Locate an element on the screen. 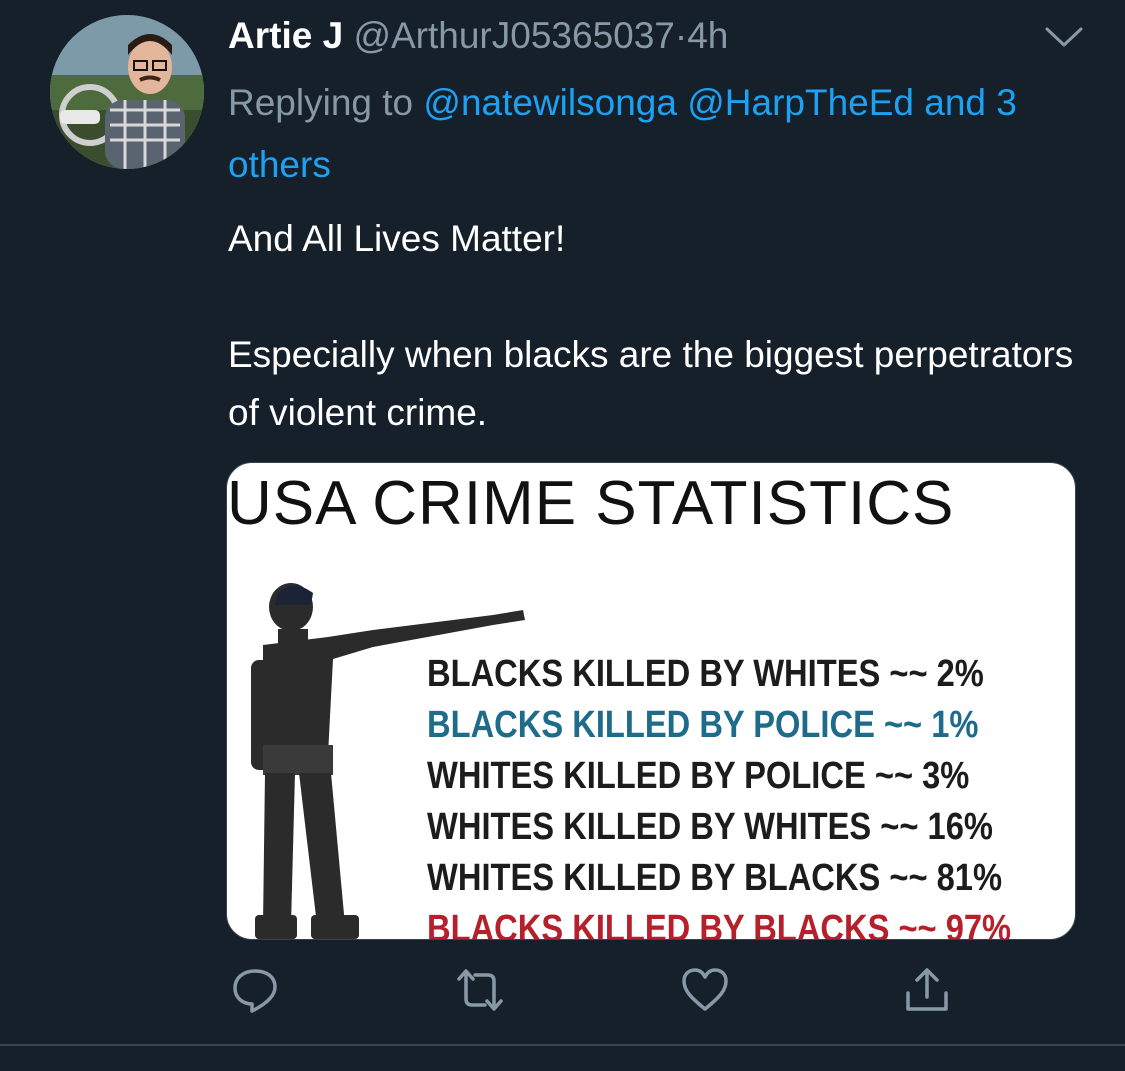 The width and height of the screenshot is (1125, 1071). stat-row: BLACKS KILLED BY POLICE ~~ 1% is located at coordinates (703, 725).